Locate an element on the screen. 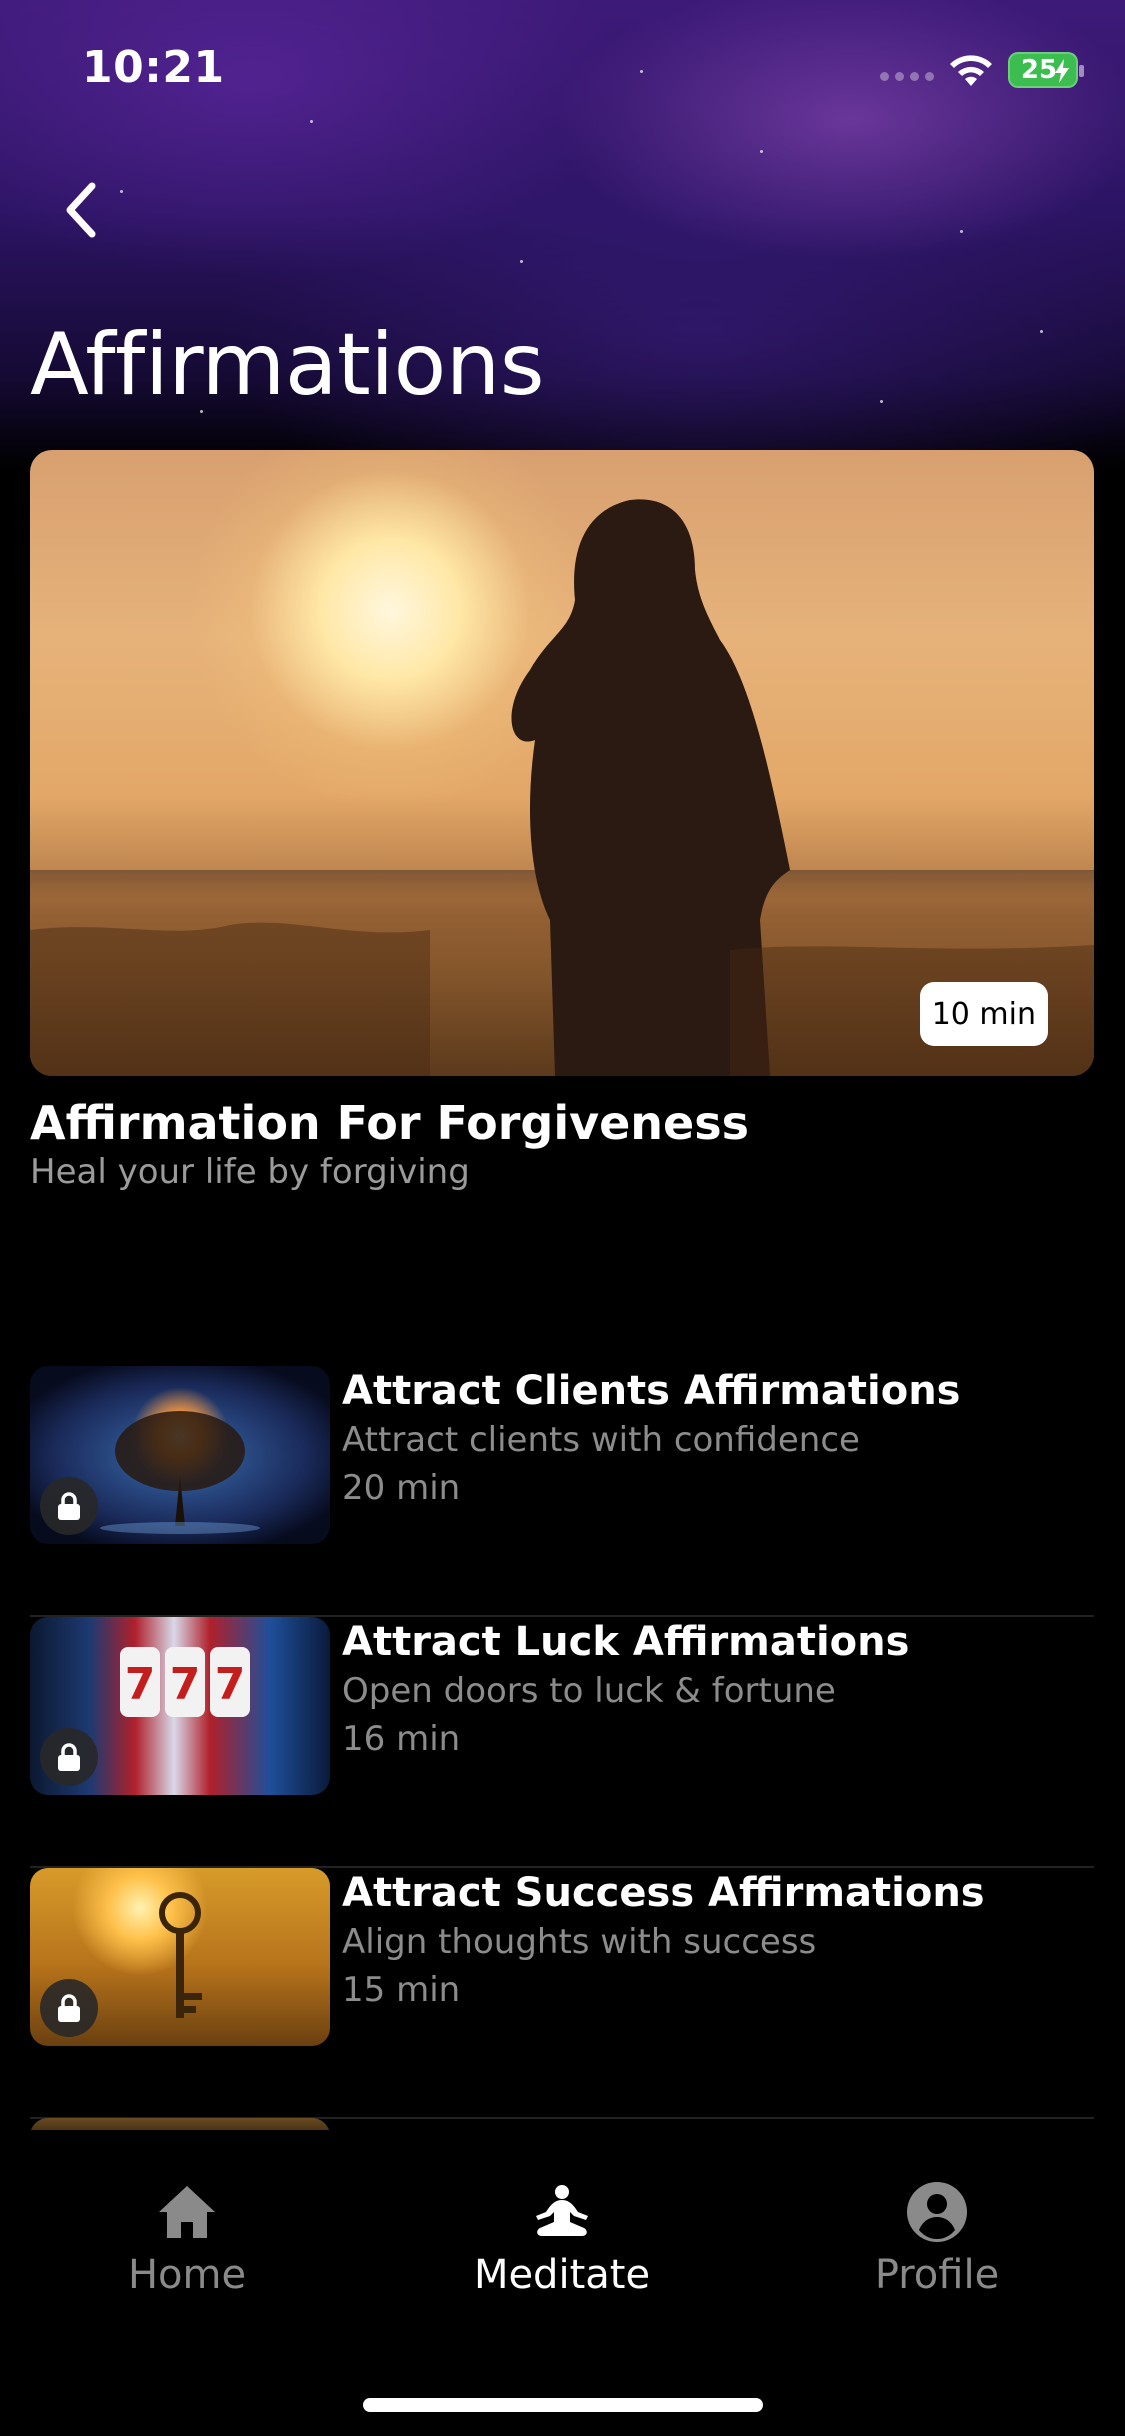 Image resolution: width=1125 pixels, height=2436 pixels. item-title: Attract Success Affirmations is located at coordinates (663, 1893).